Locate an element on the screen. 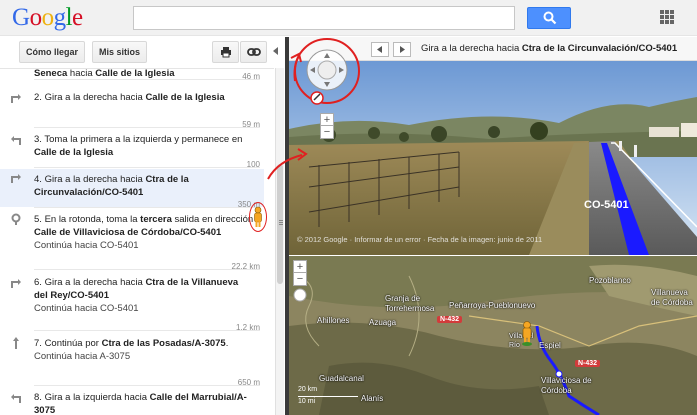  step-distance: 1,2 km is located at coordinates (247, 327).